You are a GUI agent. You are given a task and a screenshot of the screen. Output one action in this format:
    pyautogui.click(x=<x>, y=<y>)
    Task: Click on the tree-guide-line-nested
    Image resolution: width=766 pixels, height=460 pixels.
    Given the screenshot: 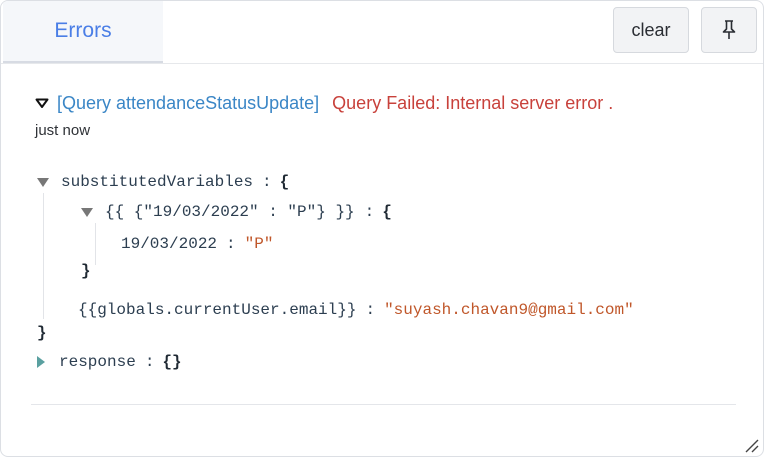 What is the action you would take?
    pyautogui.click(x=95, y=244)
    